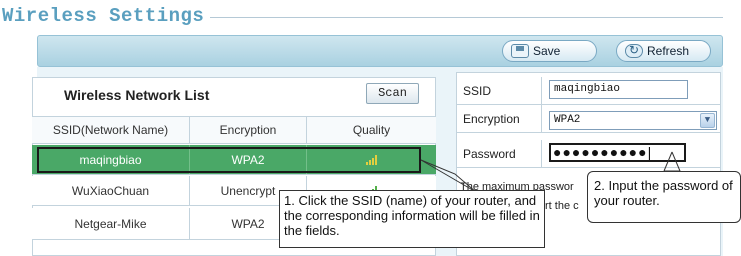 The width and height of the screenshot is (741, 256). I want to click on encryption-select: WPA2 ▼, so click(633, 120).